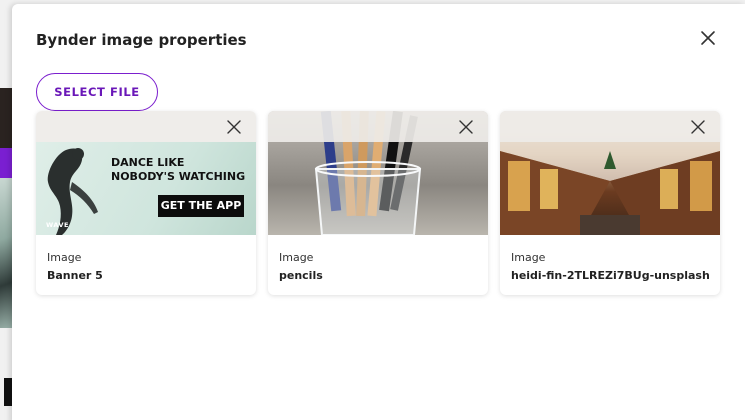  What do you see at coordinates (8, 392) in the screenshot?
I see `background-black-block` at bounding box center [8, 392].